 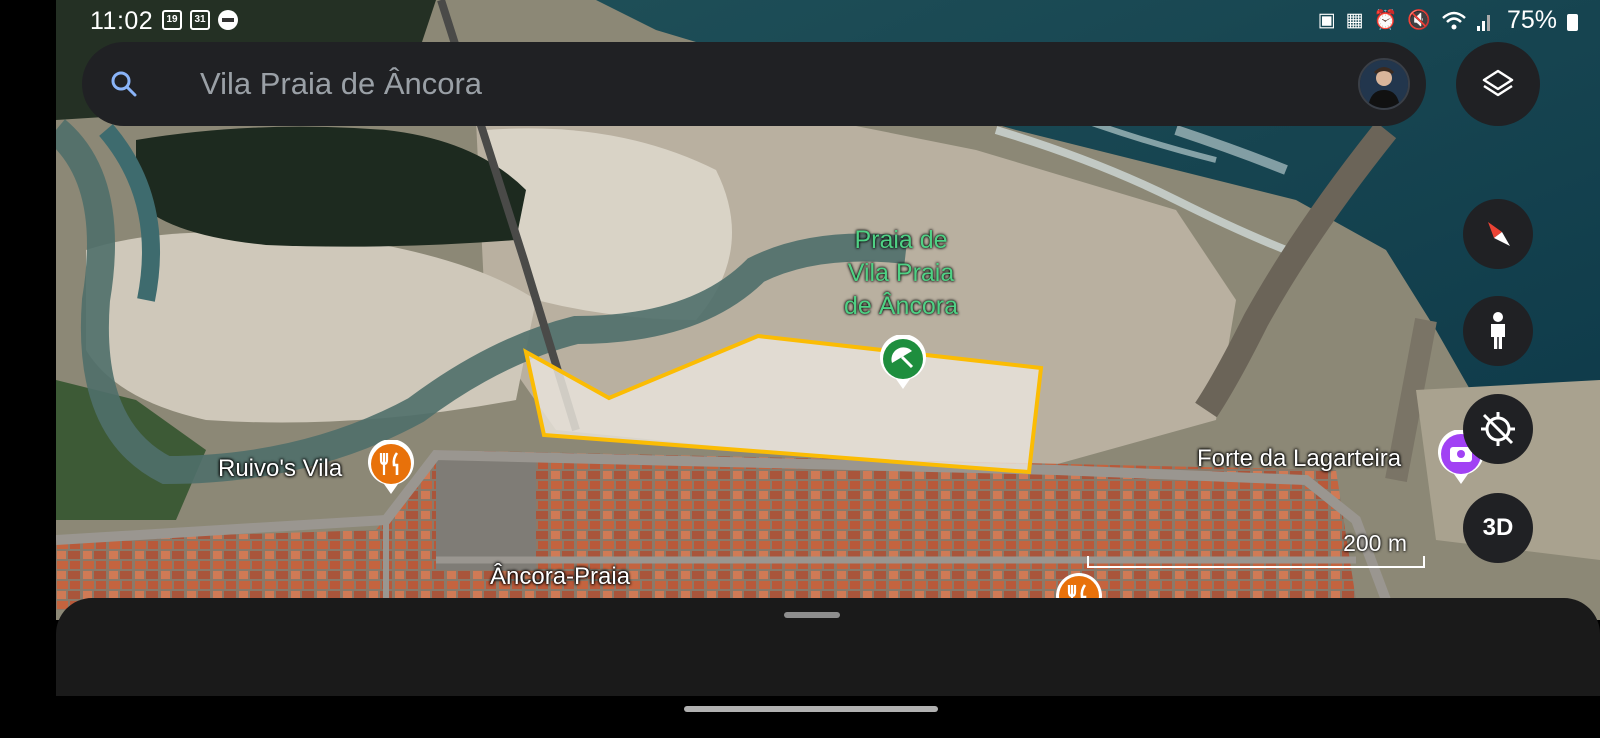 I want to click on avatar, so click(x=1384, y=84).